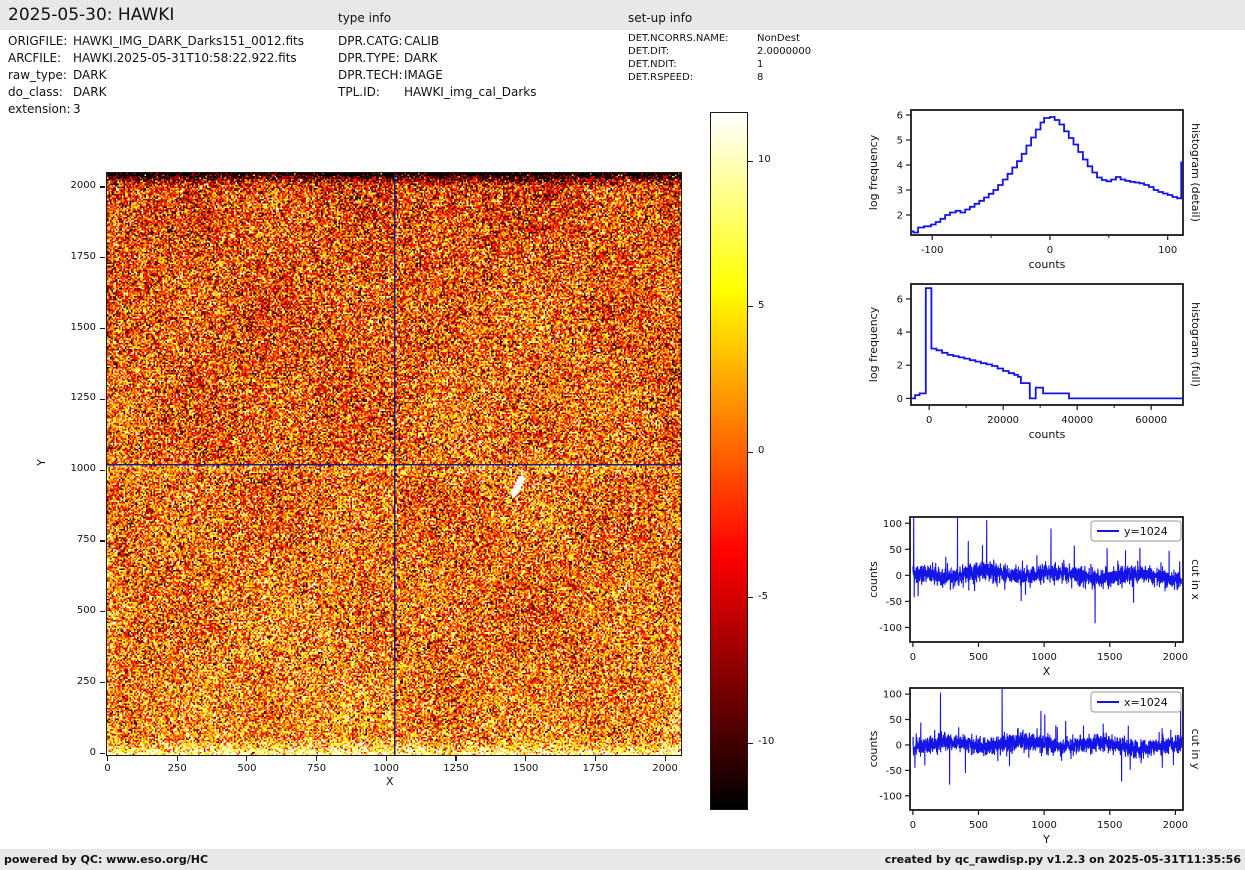 The image size is (1245, 870). Describe the element at coordinates (90, 92) in the screenshot. I see `doclass-value: DARK` at that location.